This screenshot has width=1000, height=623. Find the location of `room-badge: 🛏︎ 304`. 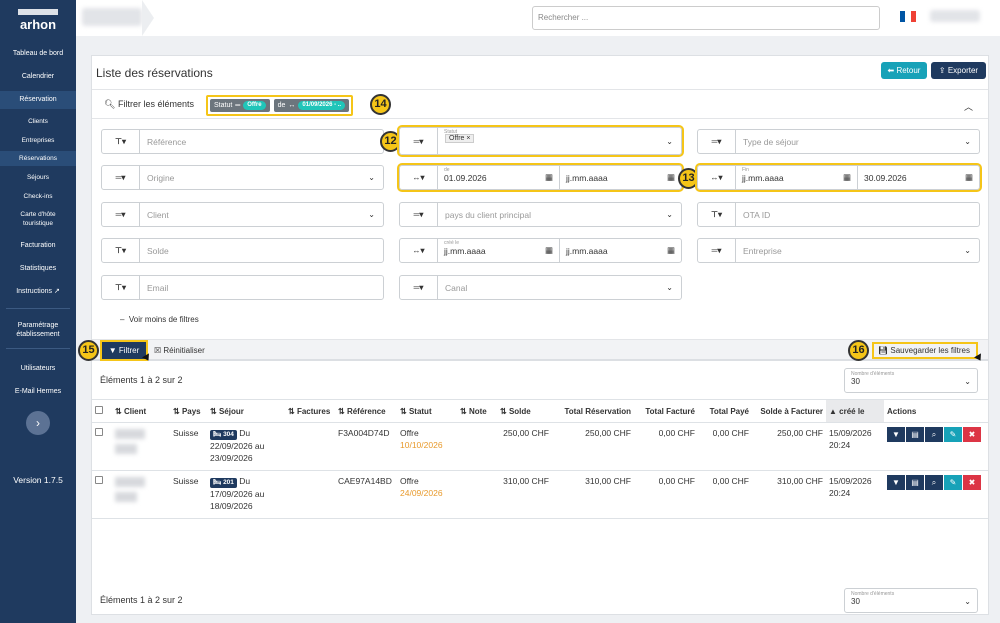

room-badge: 🛏︎ 304 is located at coordinates (223, 435).